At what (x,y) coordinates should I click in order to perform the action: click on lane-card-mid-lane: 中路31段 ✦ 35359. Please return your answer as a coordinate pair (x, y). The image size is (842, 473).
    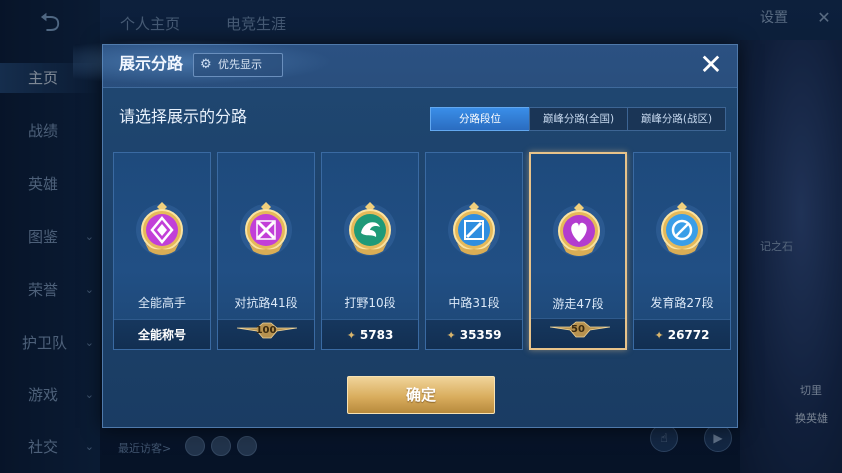
    Looking at the image, I should click on (474, 251).